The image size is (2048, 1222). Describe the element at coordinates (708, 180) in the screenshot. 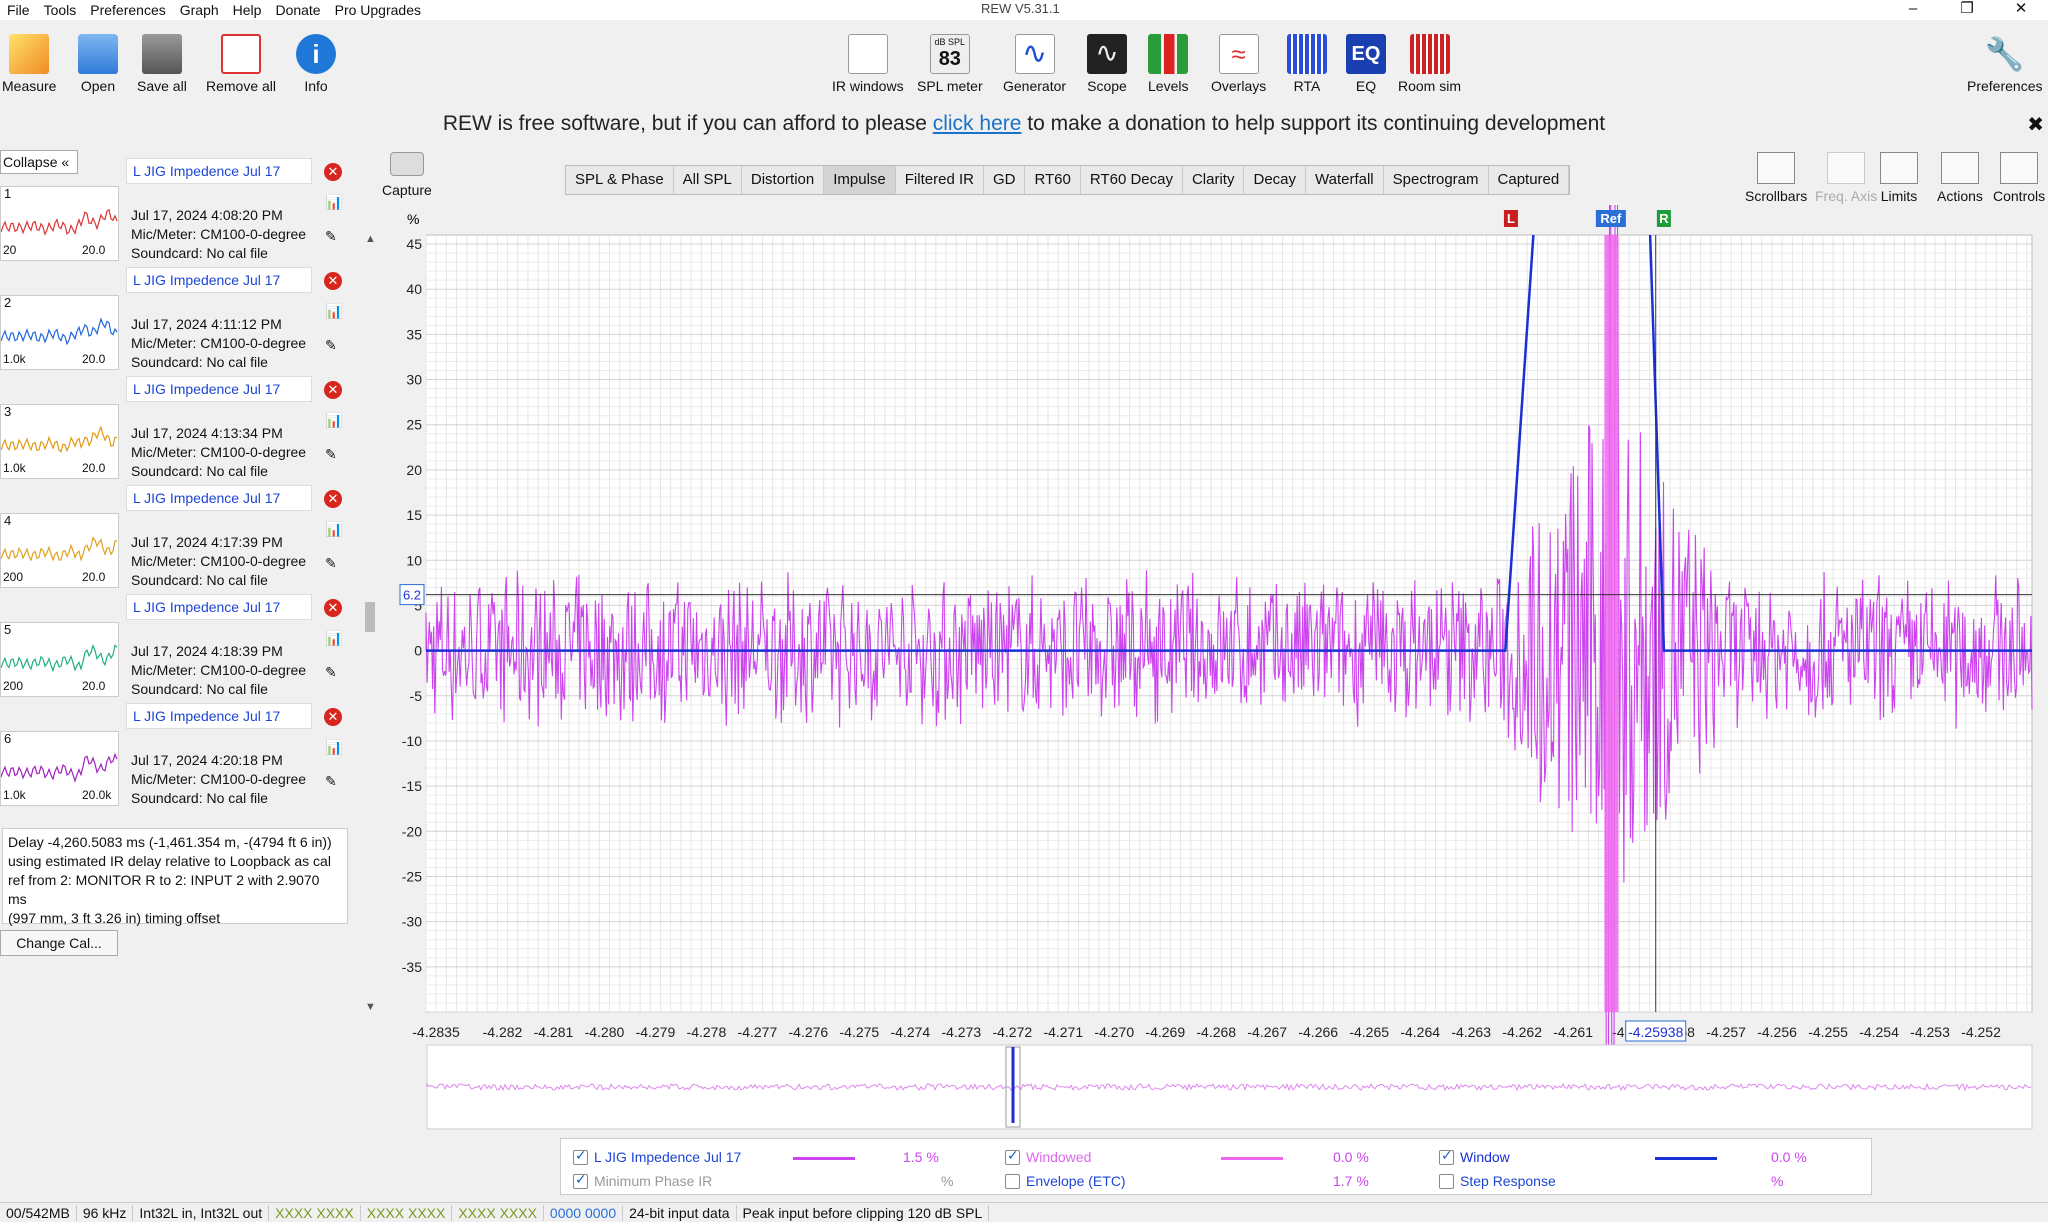

I see `tab-all-spl: All SPL` at that location.